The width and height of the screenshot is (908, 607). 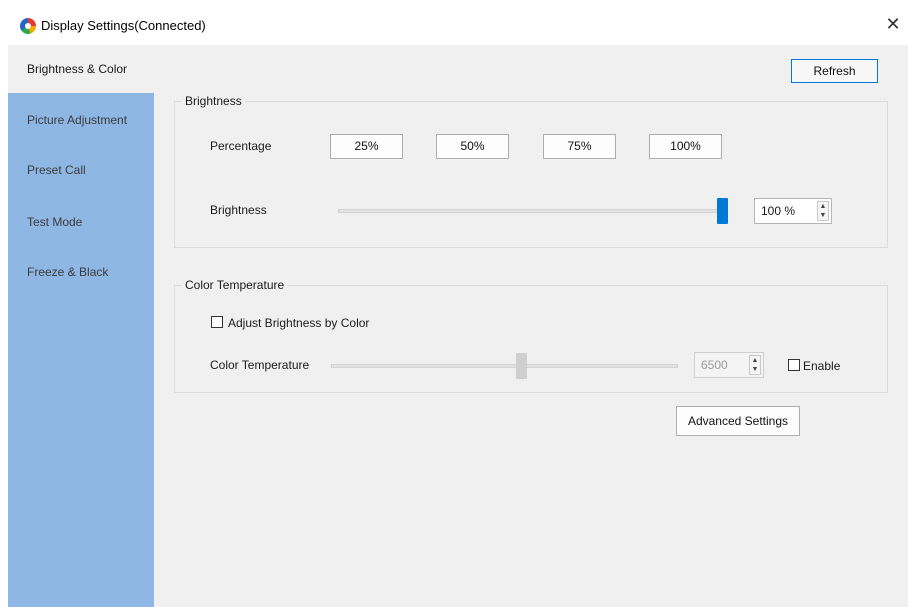 What do you see at coordinates (213, 101) in the screenshot?
I see `brightness-group-title: Brightness` at bounding box center [213, 101].